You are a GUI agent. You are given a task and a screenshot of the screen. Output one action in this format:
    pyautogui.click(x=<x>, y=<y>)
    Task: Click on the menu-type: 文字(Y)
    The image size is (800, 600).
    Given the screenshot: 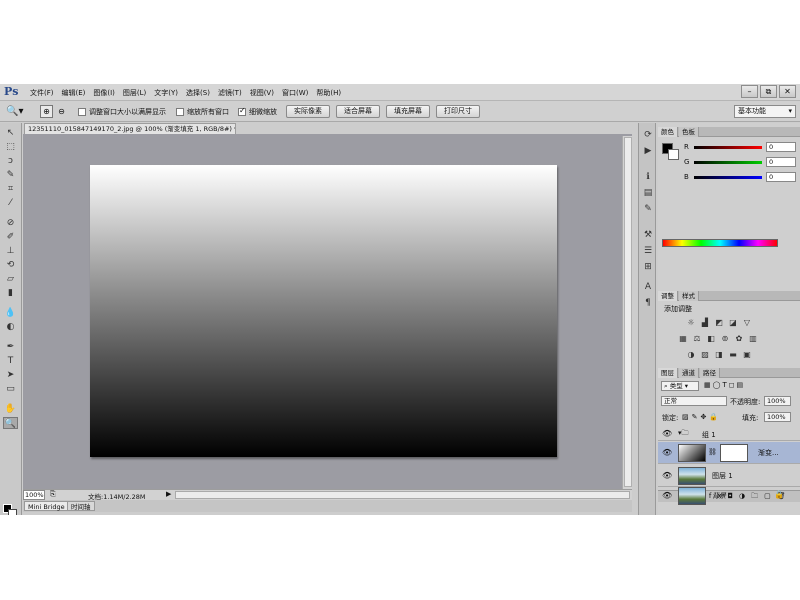 What is the action you would take?
    pyautogui.click(x=166, y=93)
    